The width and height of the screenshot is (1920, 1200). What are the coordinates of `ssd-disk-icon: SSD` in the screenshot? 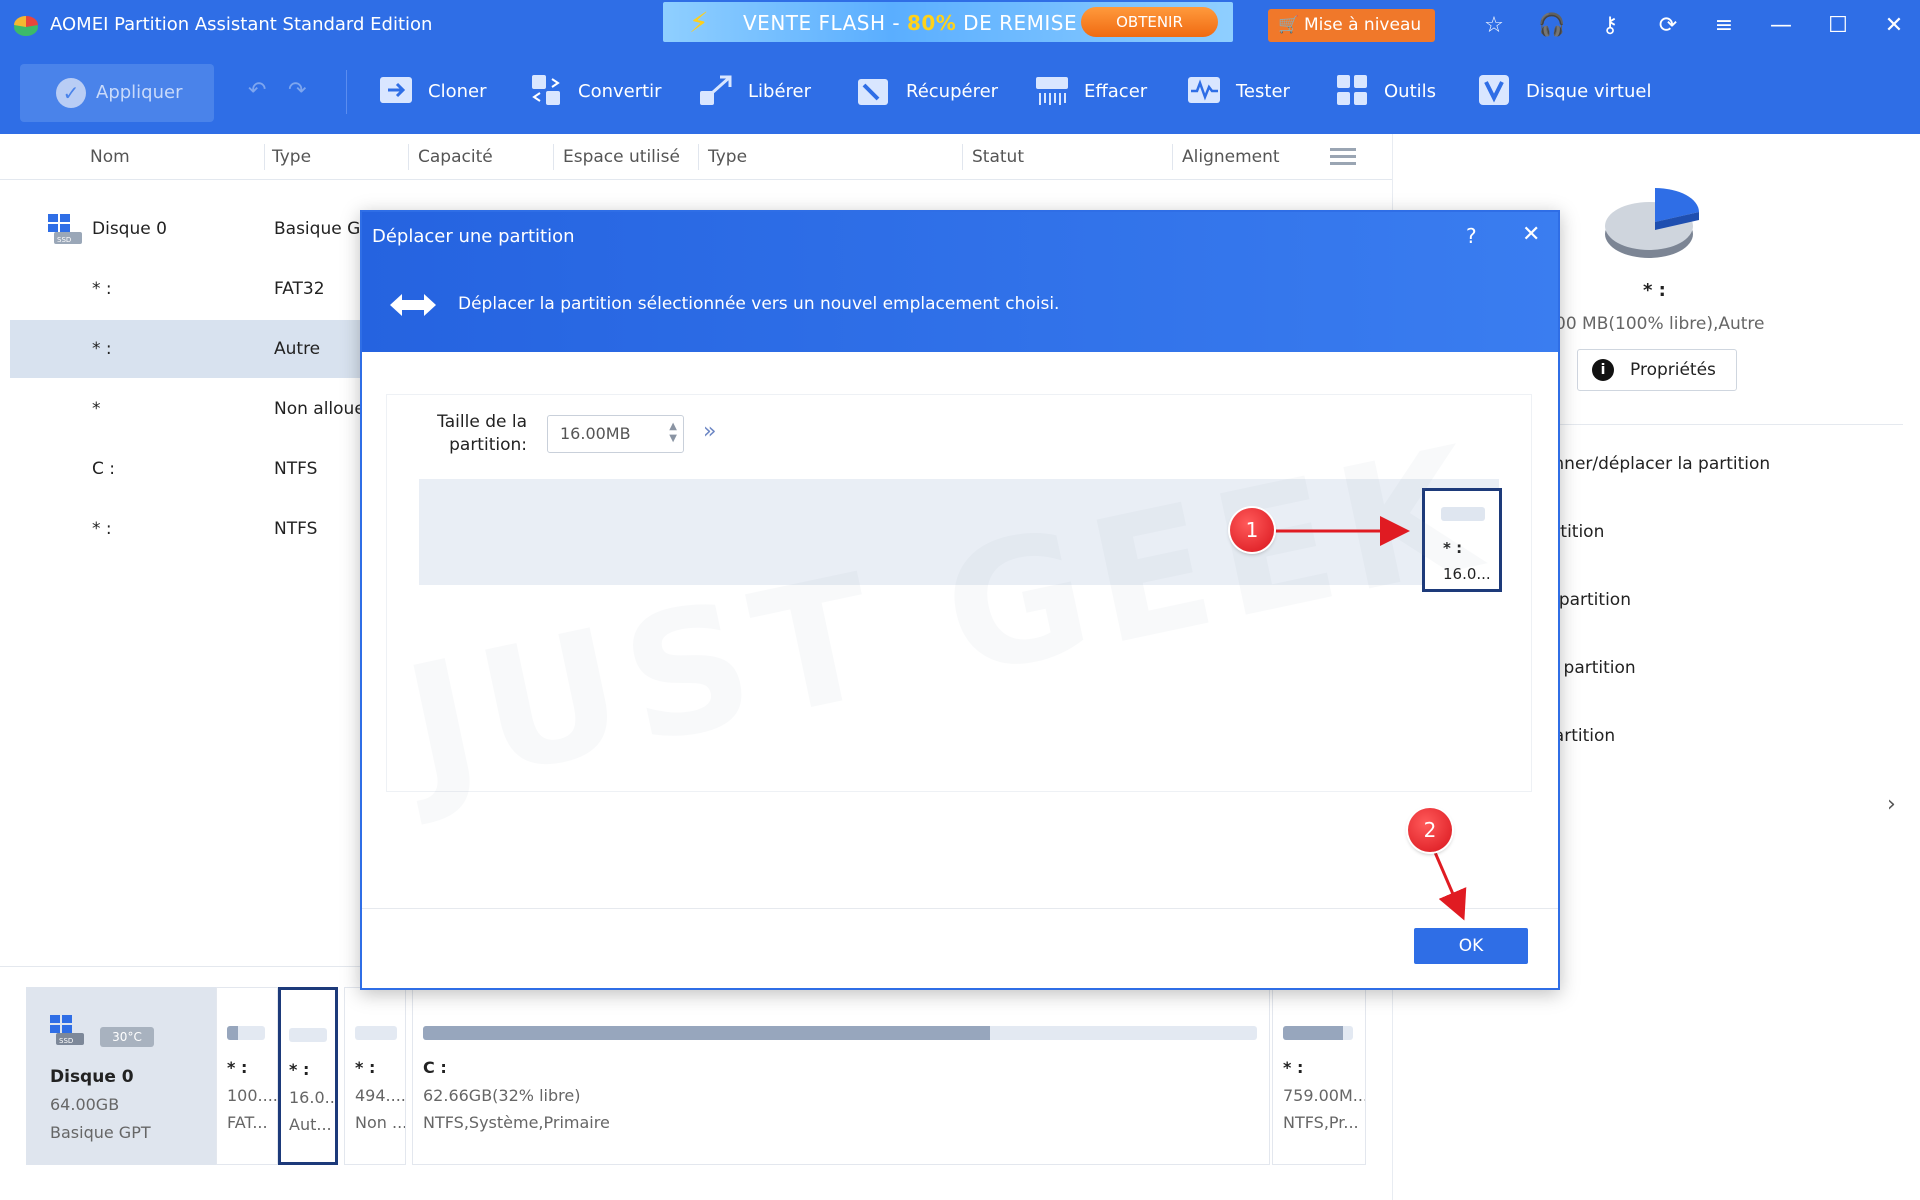 It's located at (67, 1030).